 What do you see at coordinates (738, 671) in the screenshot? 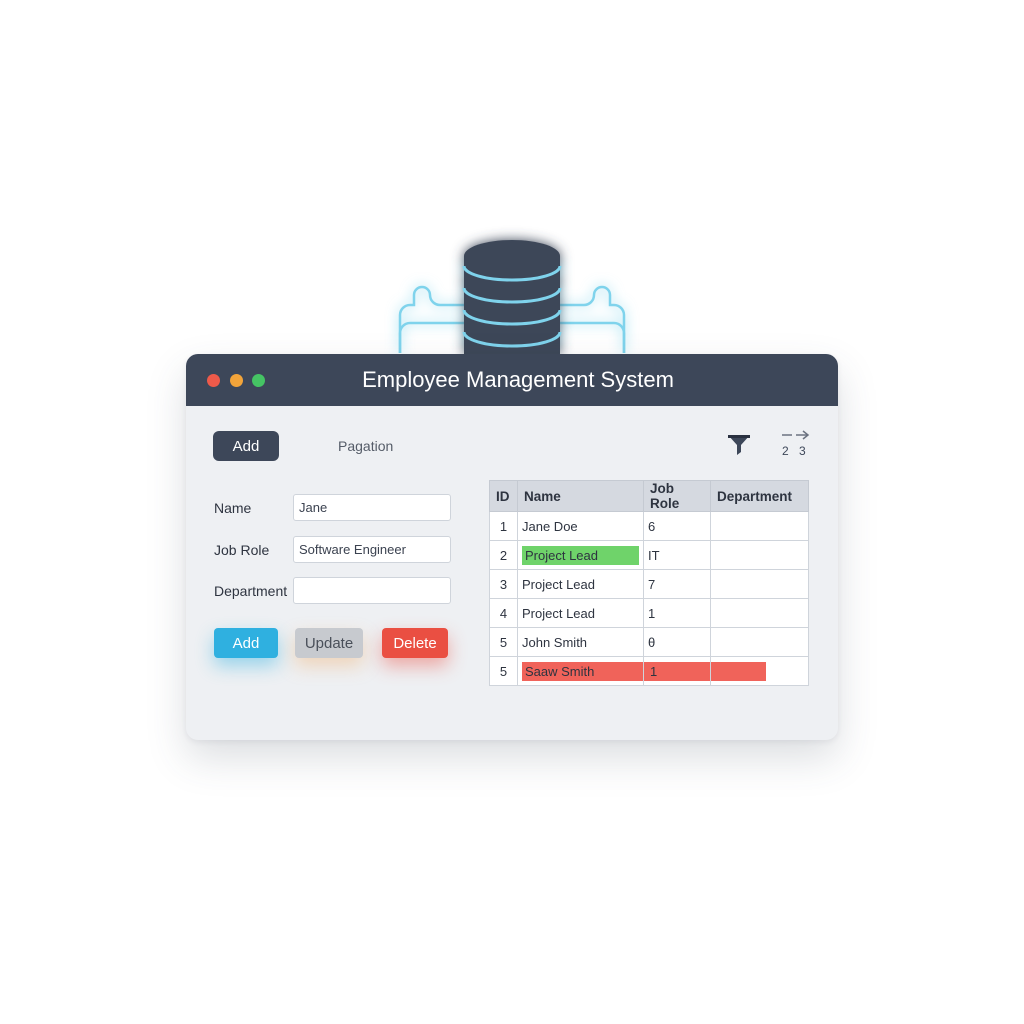
I see `cell-department-text` at bounding box center [738, 671].